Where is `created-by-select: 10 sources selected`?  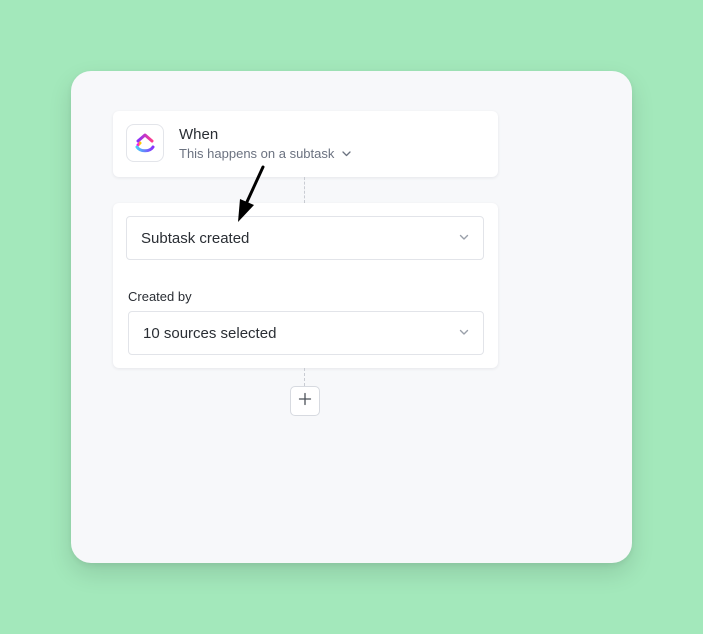 created-by-select: 10 sources selected is located at coordinates (306, 333).